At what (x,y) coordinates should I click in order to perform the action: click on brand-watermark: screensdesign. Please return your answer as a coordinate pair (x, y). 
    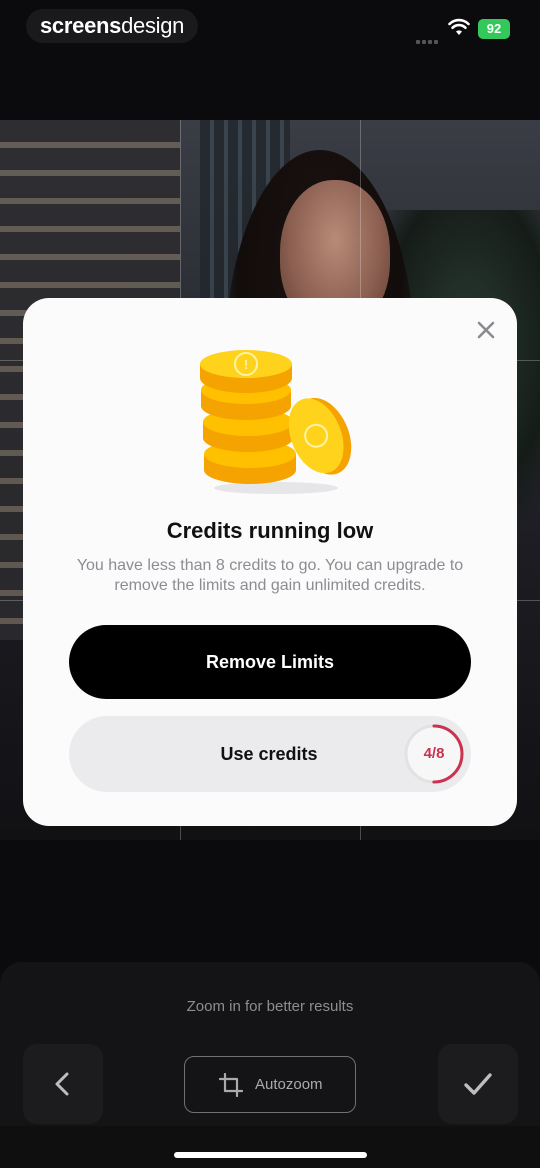
    Looking at the image, I should click on (112, 26).